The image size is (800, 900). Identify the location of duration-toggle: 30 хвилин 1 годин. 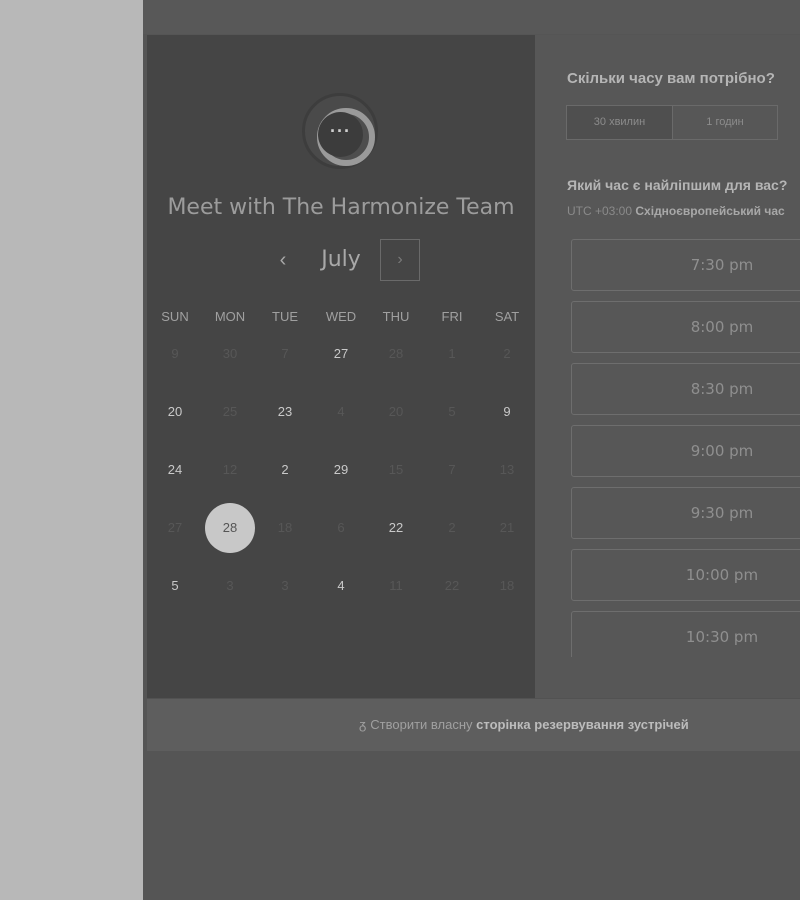
(672, 122).